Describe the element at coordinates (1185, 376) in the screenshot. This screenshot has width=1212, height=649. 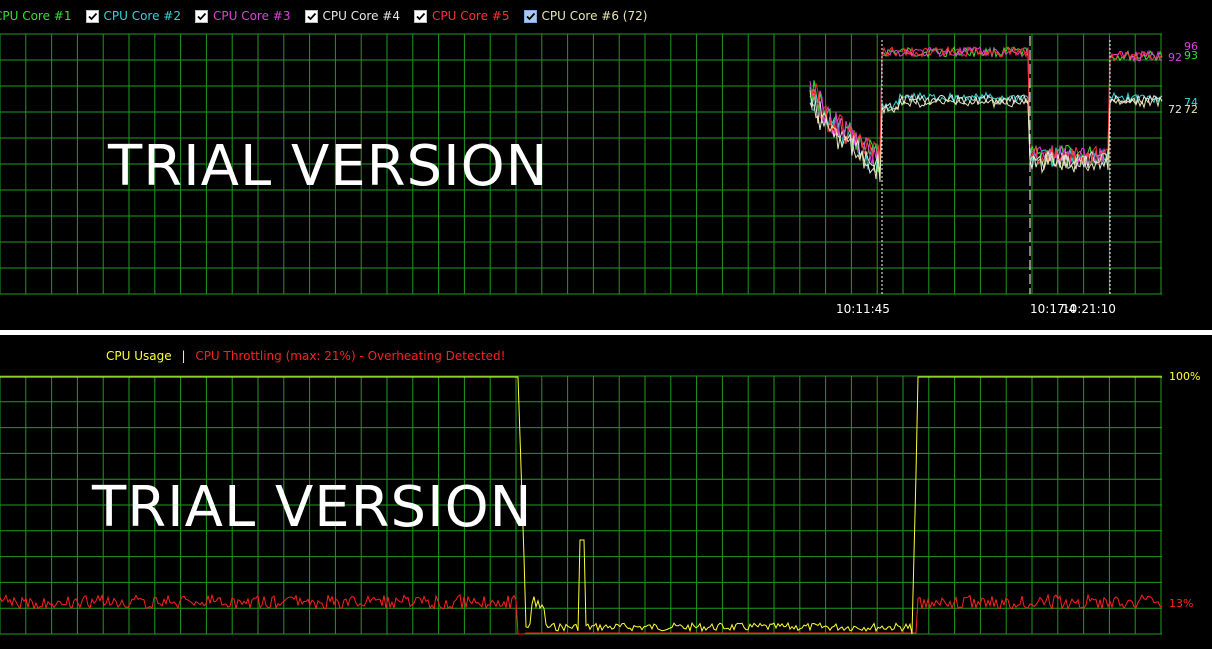
I see `right-value-100: 100%` at that location.